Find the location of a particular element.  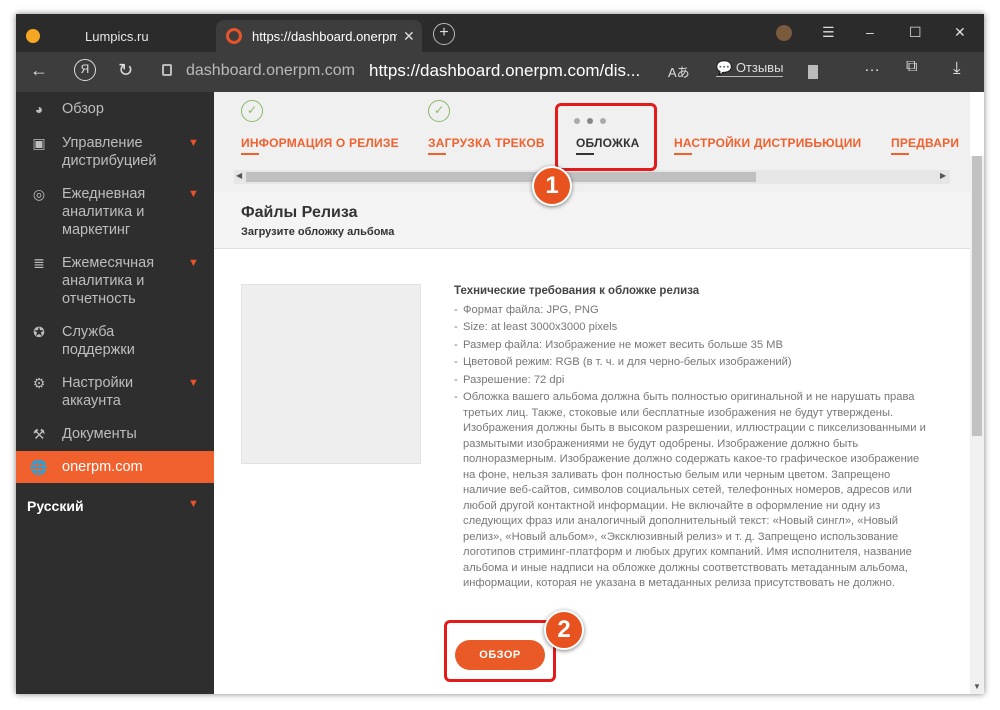

language-selector: Русский ▼ is located at coordinates (115, 507).